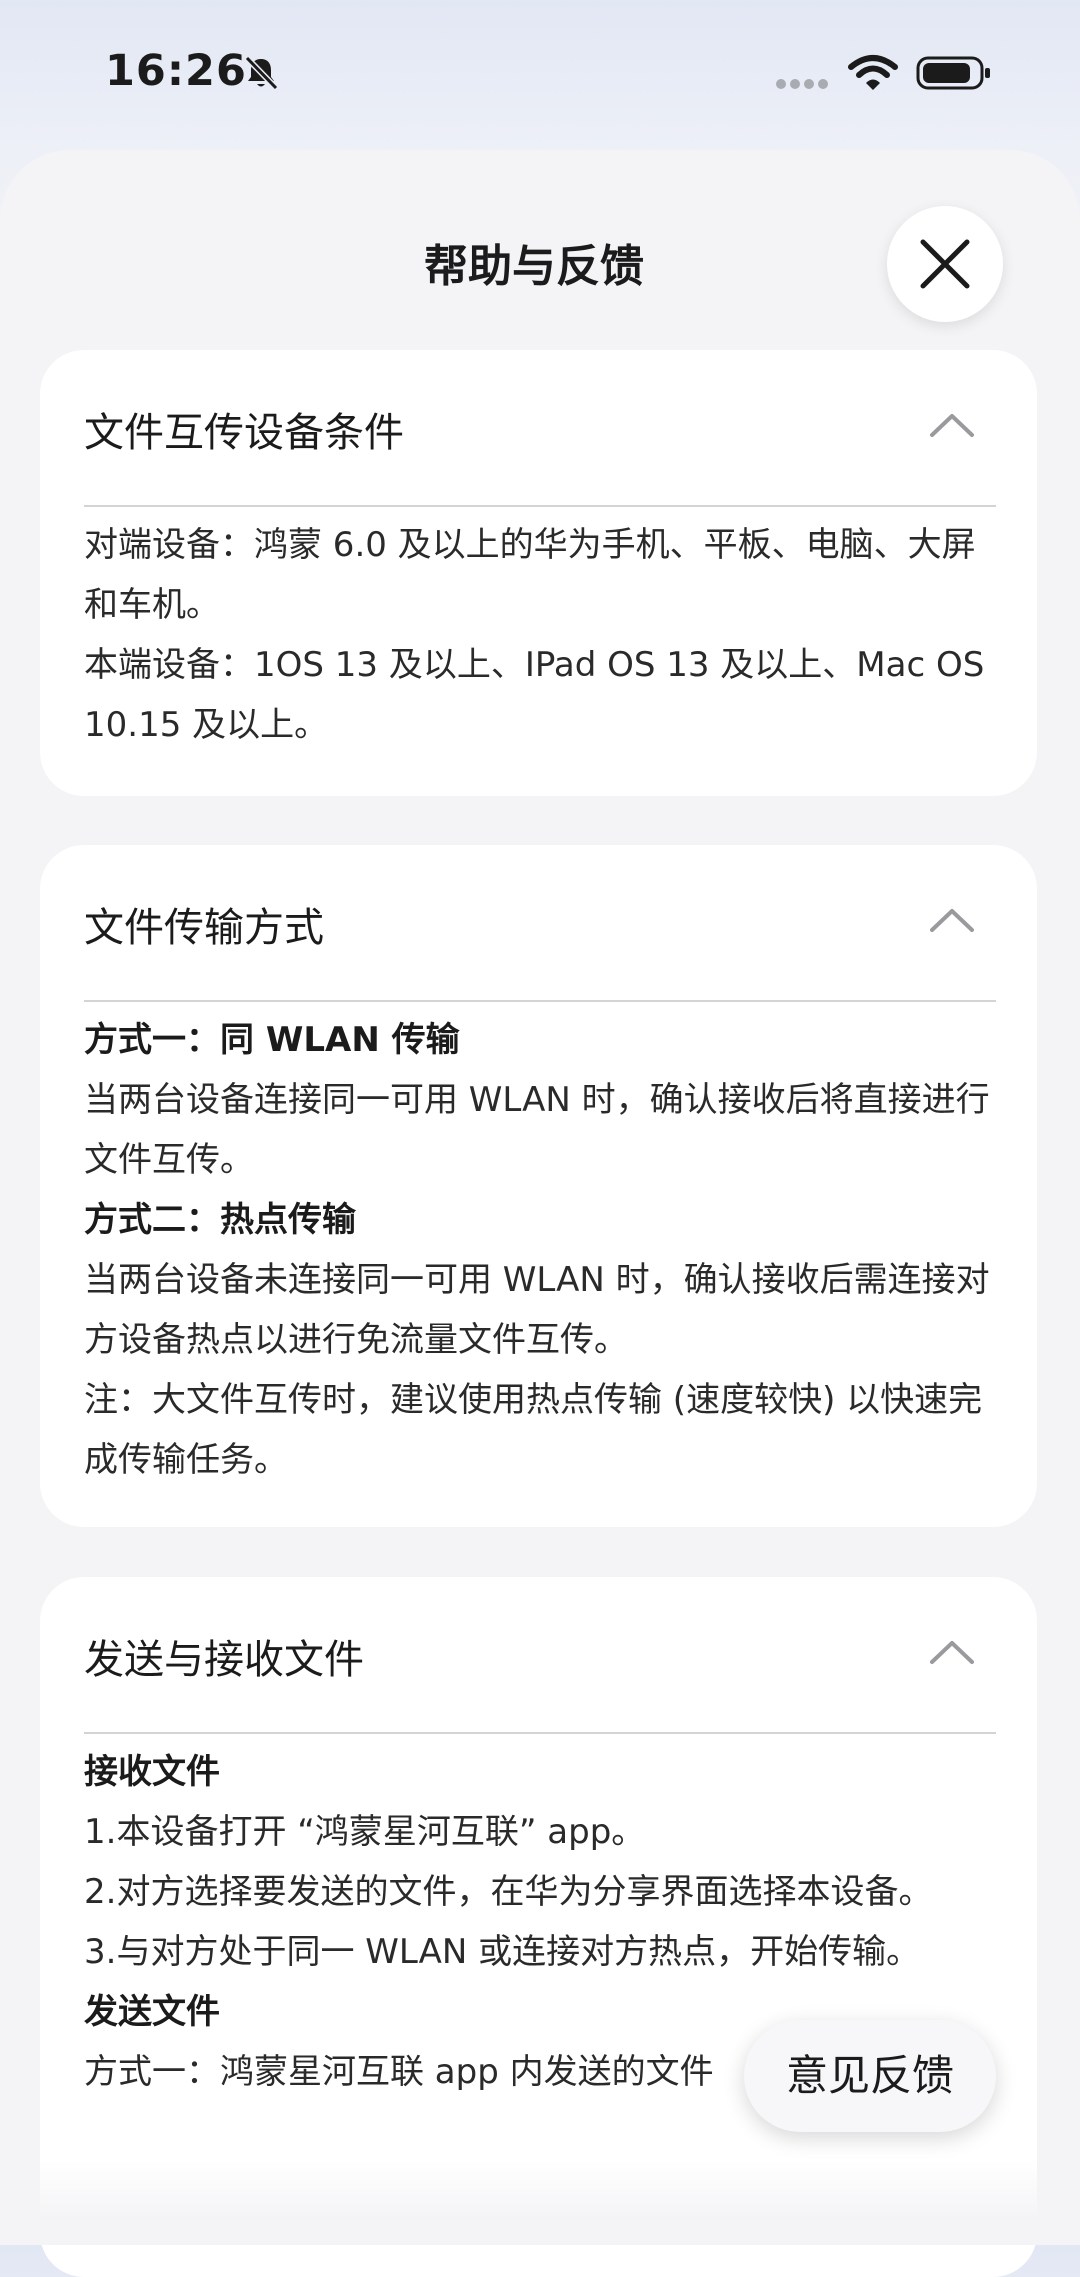  What do you see at coordinates (244, 433) in the screenshot?
I see `card-title: 文件互传设备条件` at bounding box center [244, 433].